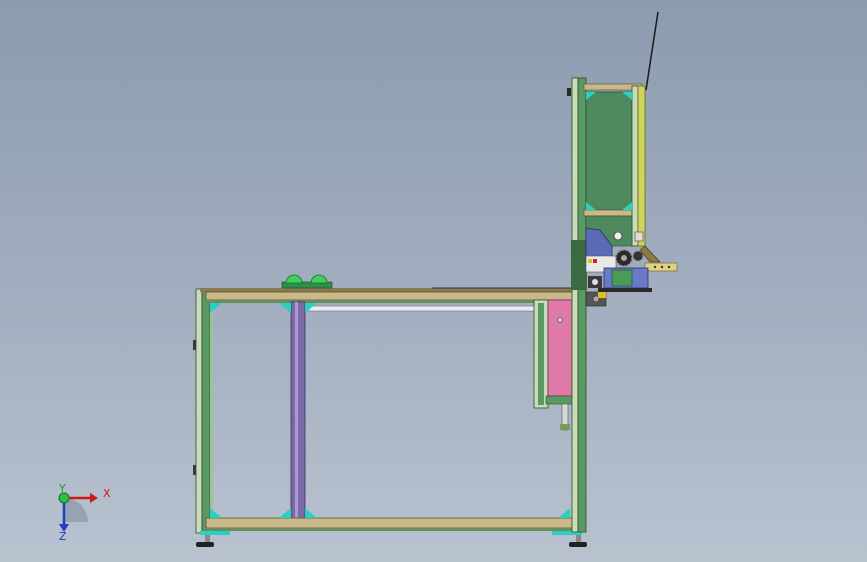  Describe the element at coordinates (392, 529) in the screenshot. I see `bottom-profile-shadow` at that location.